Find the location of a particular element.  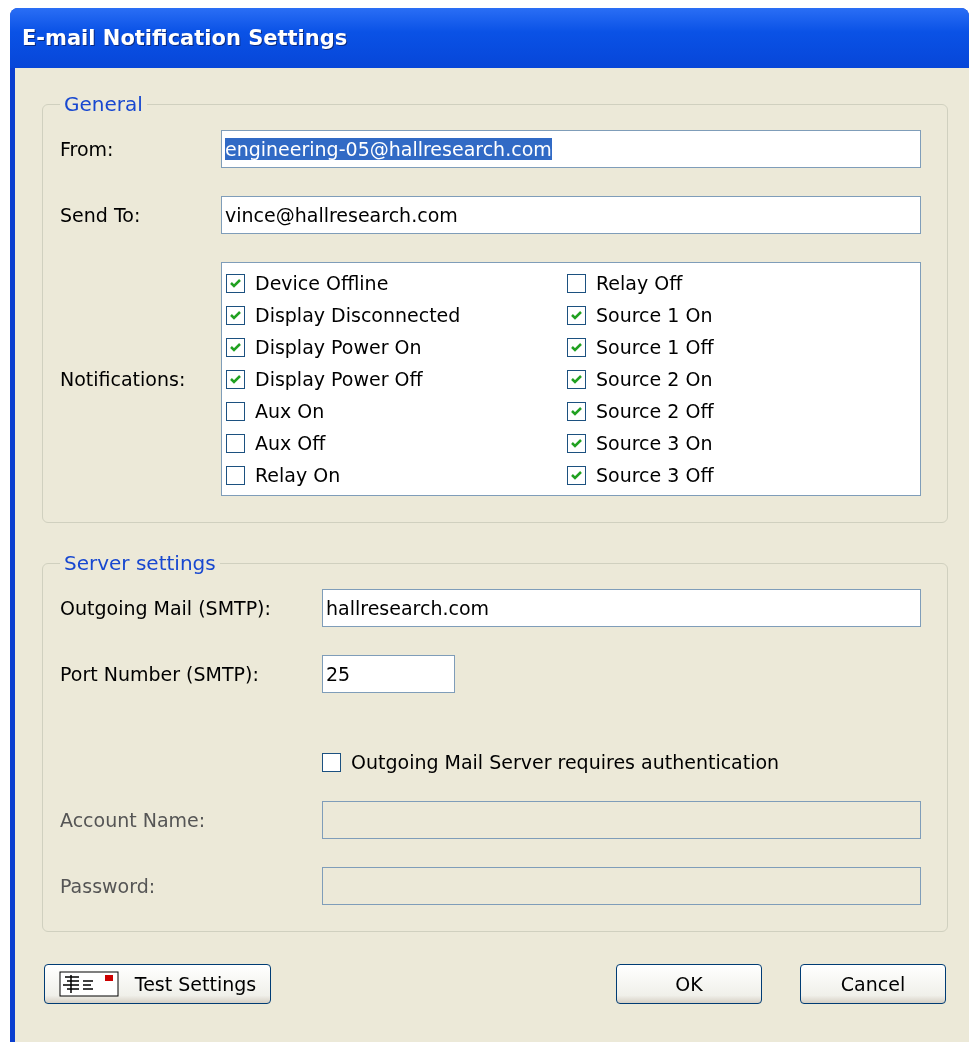

checkbox-label: Device Offline is located at coordinates (322, 283).